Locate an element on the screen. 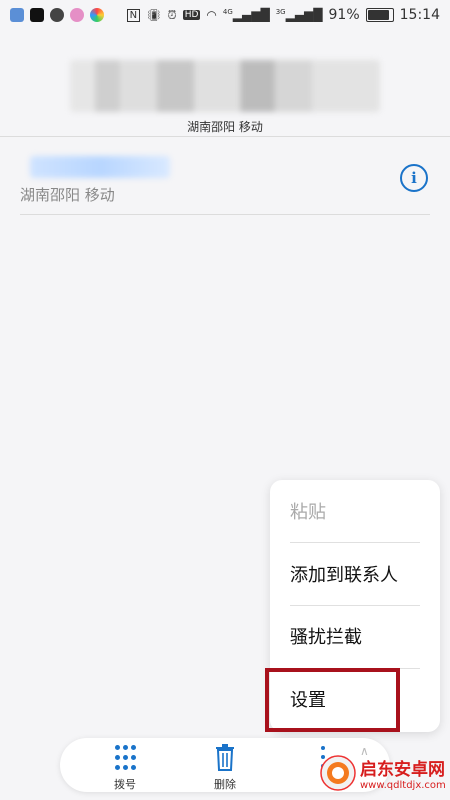  chat-bubble-icon is located at coordinates (57, 15).